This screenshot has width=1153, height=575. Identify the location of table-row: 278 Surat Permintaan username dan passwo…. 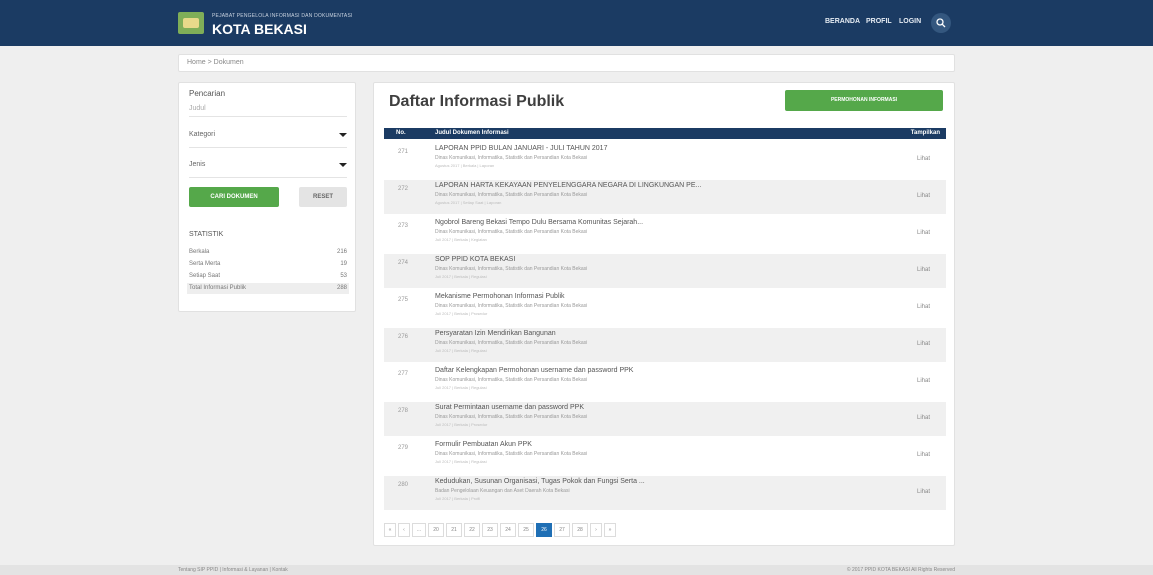
(665, 419).